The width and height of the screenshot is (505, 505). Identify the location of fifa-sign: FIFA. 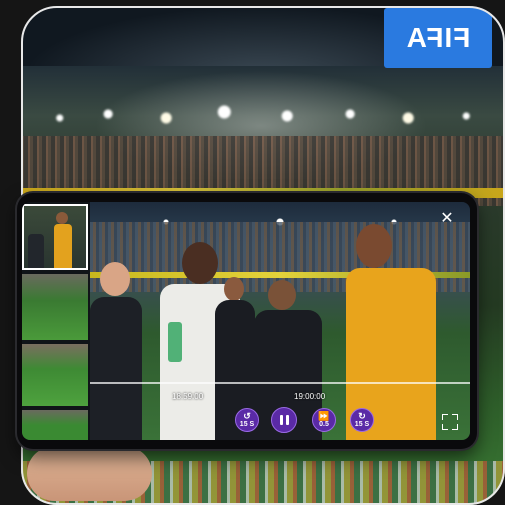
(438, 38).